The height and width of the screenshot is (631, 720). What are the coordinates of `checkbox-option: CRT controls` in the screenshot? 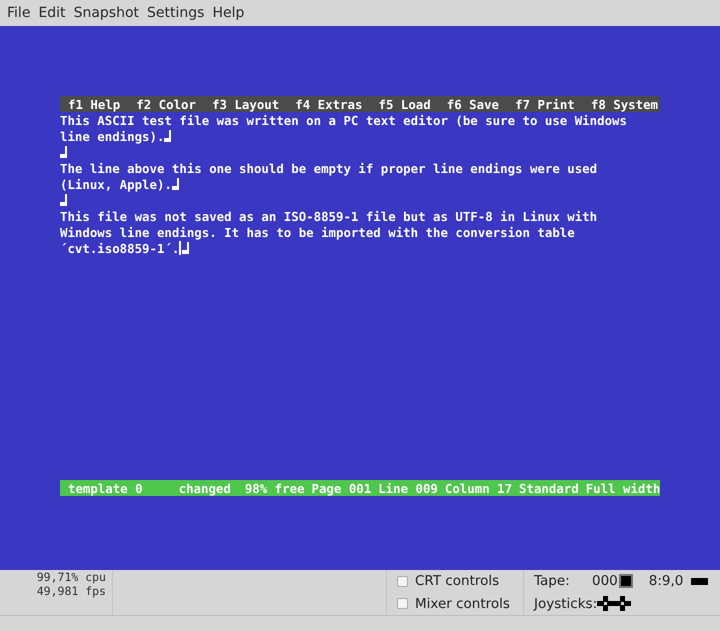 It's located at (460, 581).